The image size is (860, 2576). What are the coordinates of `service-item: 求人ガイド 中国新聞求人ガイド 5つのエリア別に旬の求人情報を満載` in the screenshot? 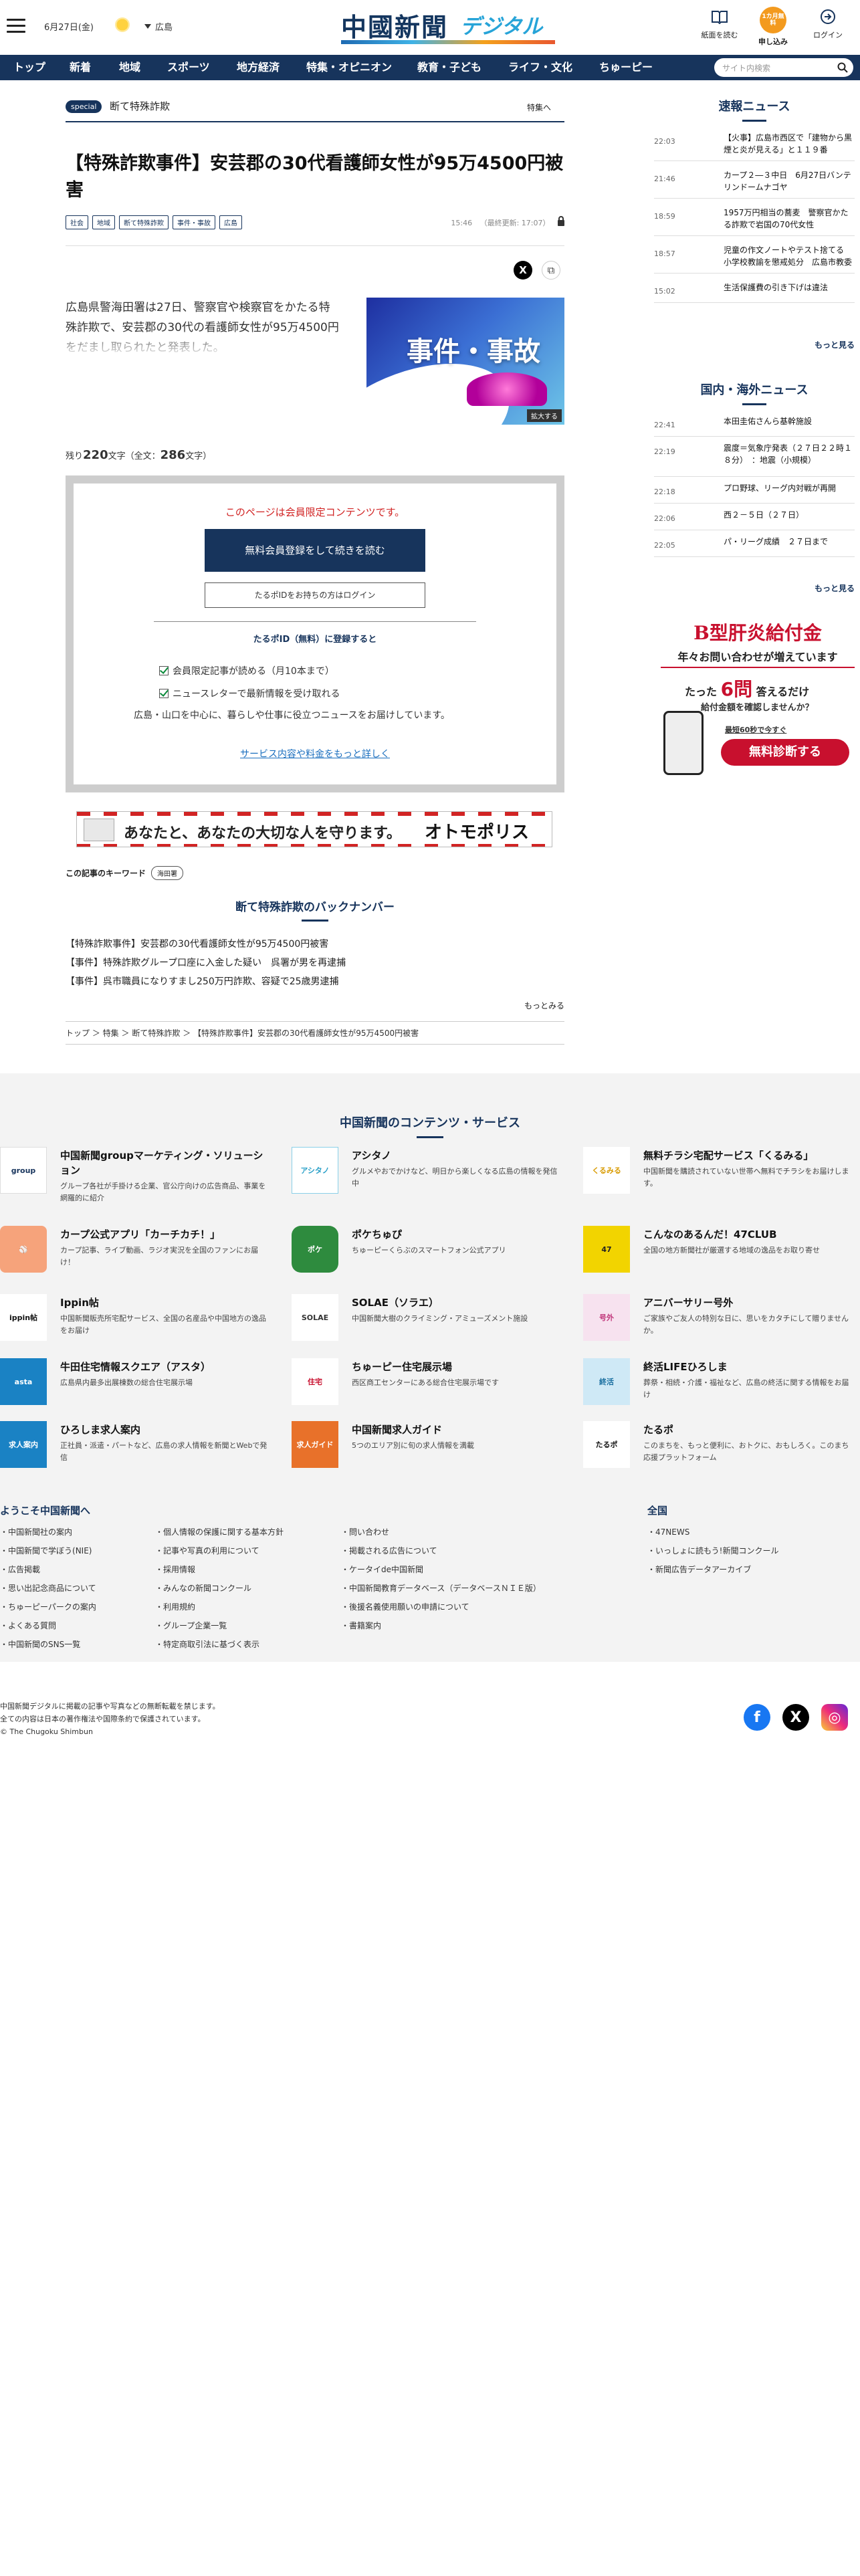 It's located at (425, 1451).